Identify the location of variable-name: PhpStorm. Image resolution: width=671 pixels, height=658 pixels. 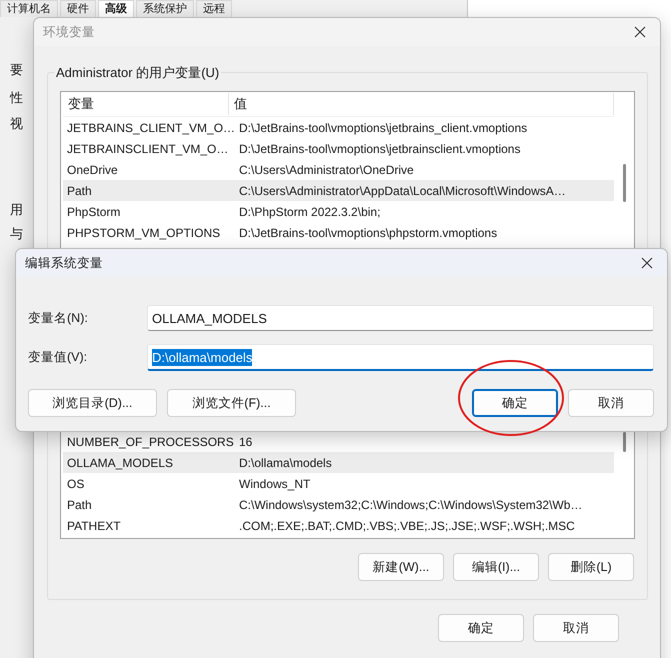
(94, 212).